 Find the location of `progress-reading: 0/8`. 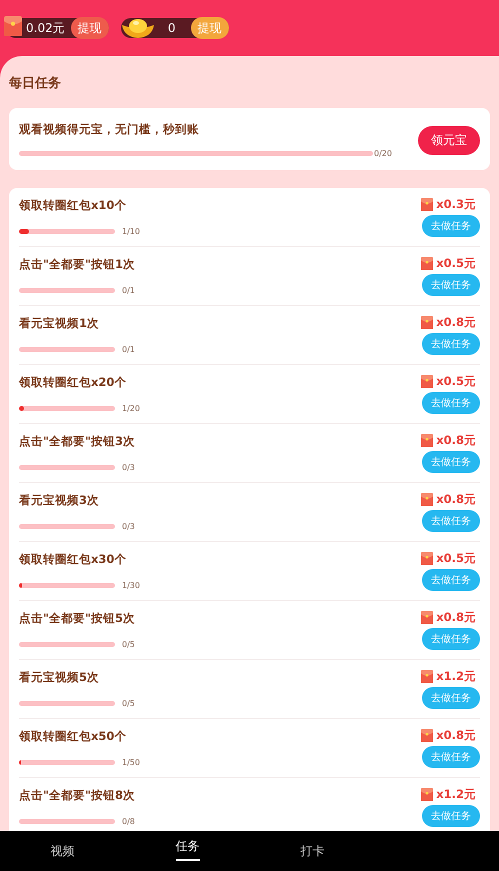

progress-reading: 0/8 is located at coordinates (128, 821).